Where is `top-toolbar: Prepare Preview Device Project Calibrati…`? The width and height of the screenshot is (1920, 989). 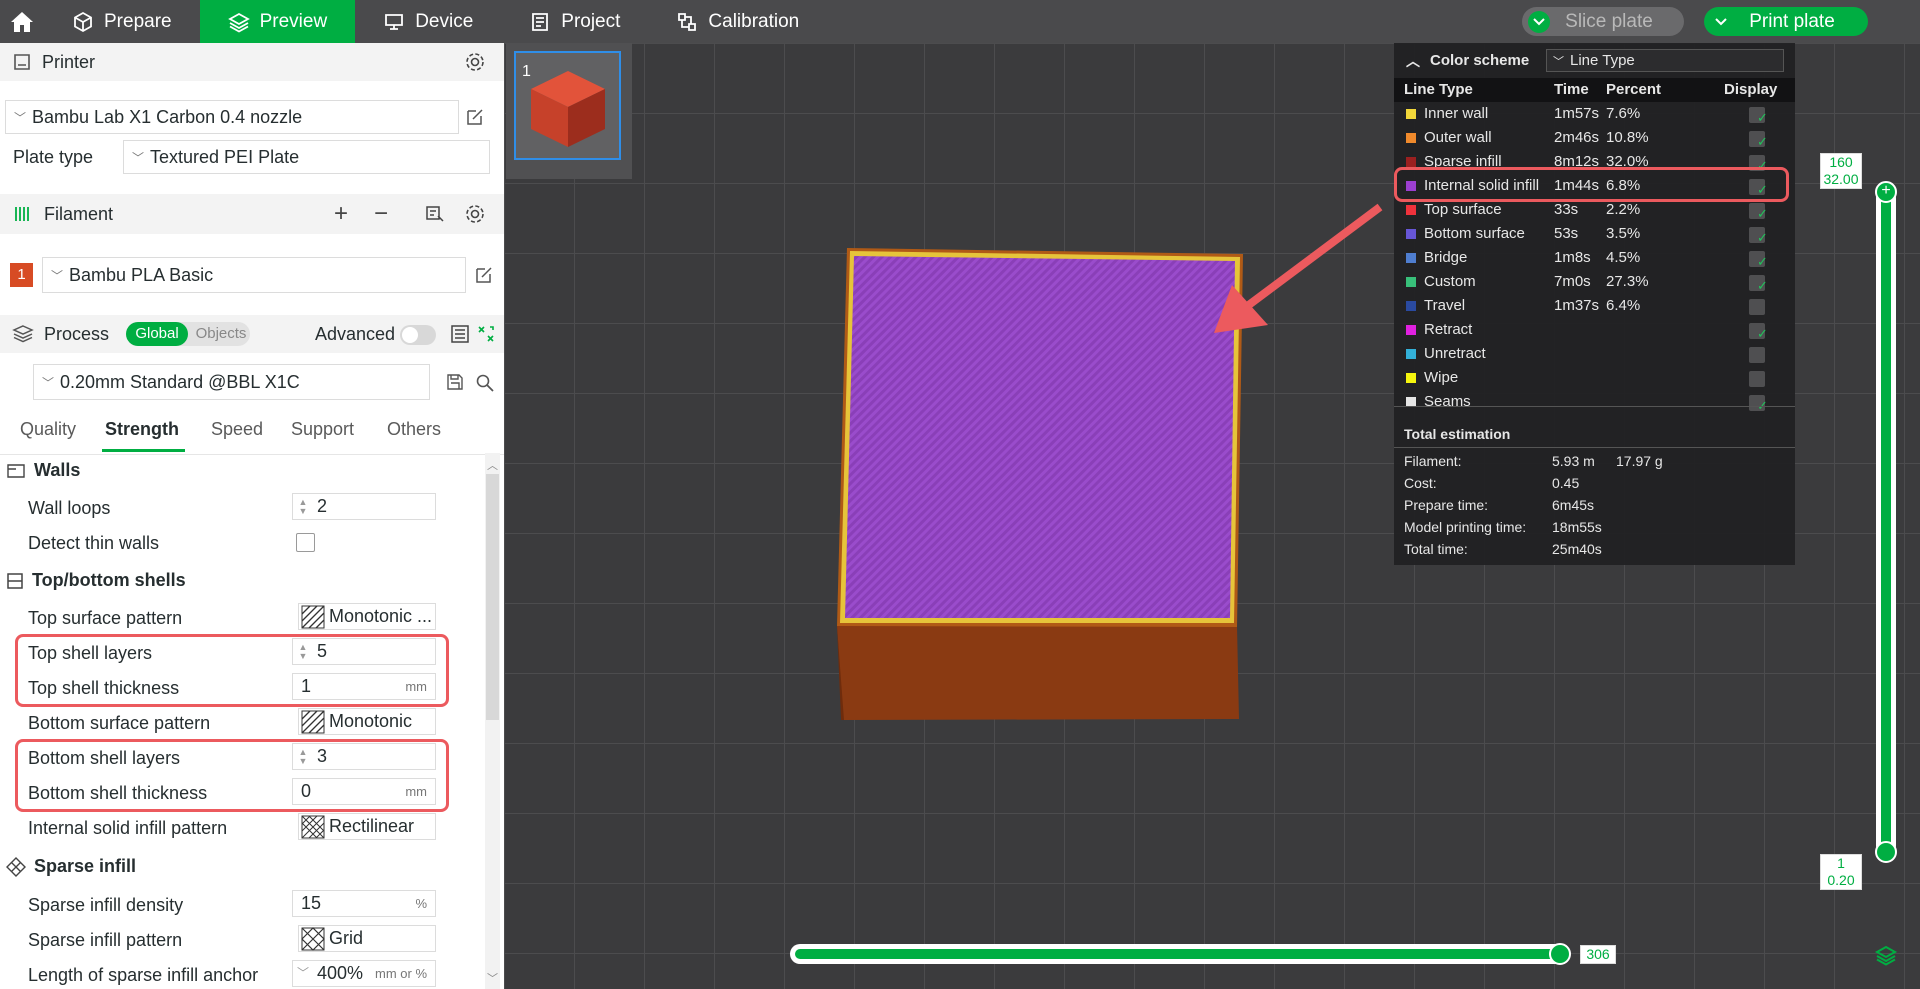
top-toolbar: Prepare Preview Device Project Calibrati… is located at coordinates (960, 21).